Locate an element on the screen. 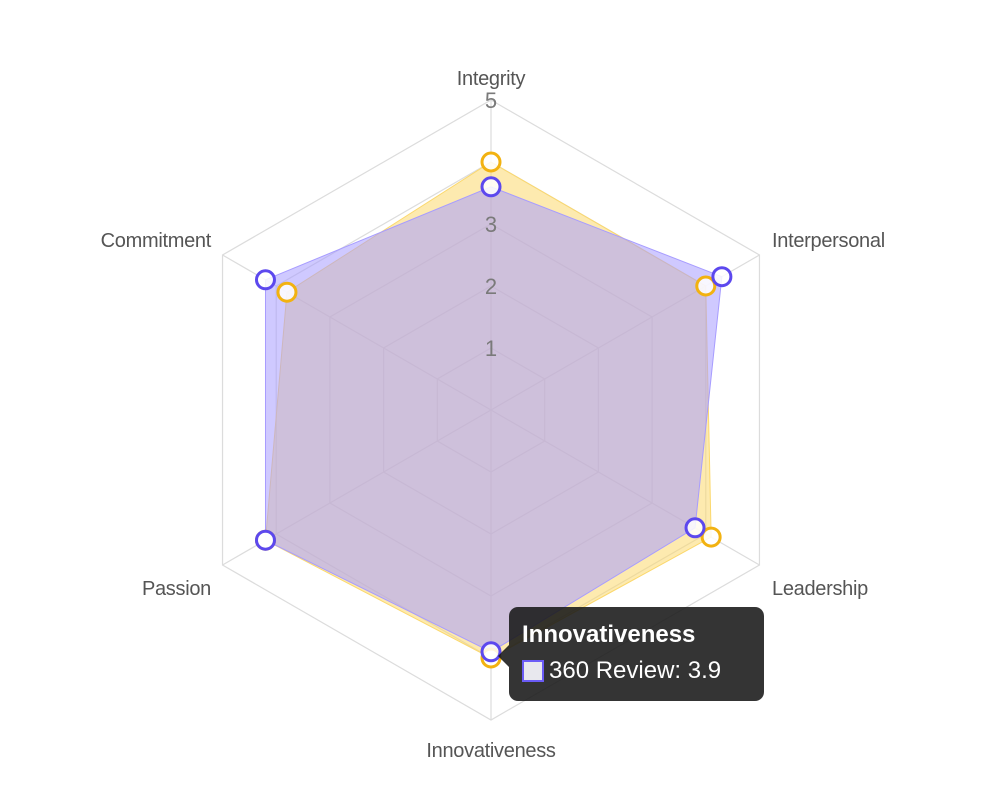 Image resolution: width=992 pixels, height=793 pixels. axis-label-leadership: Leadership is located at coordinates (820, 589).